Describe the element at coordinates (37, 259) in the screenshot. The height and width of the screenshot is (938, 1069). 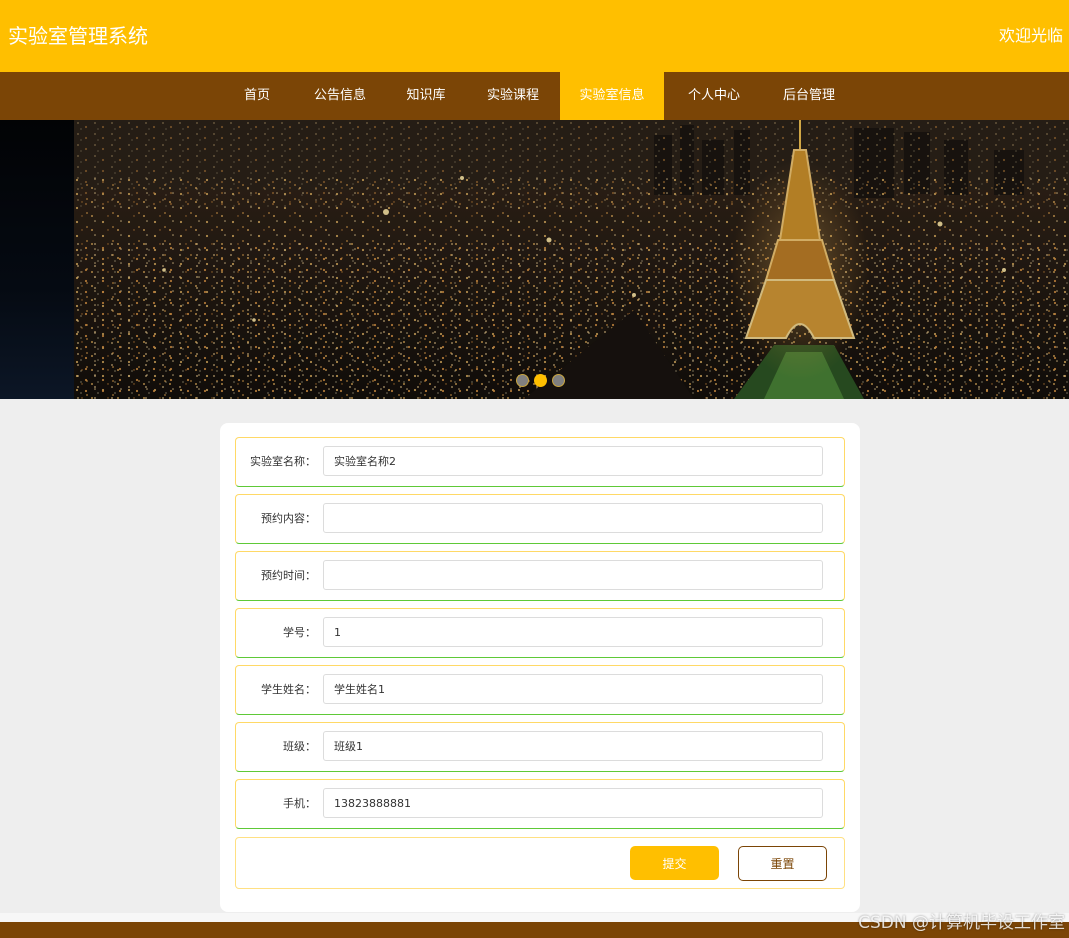
I see `banner-previous-slide-edge` at that location.